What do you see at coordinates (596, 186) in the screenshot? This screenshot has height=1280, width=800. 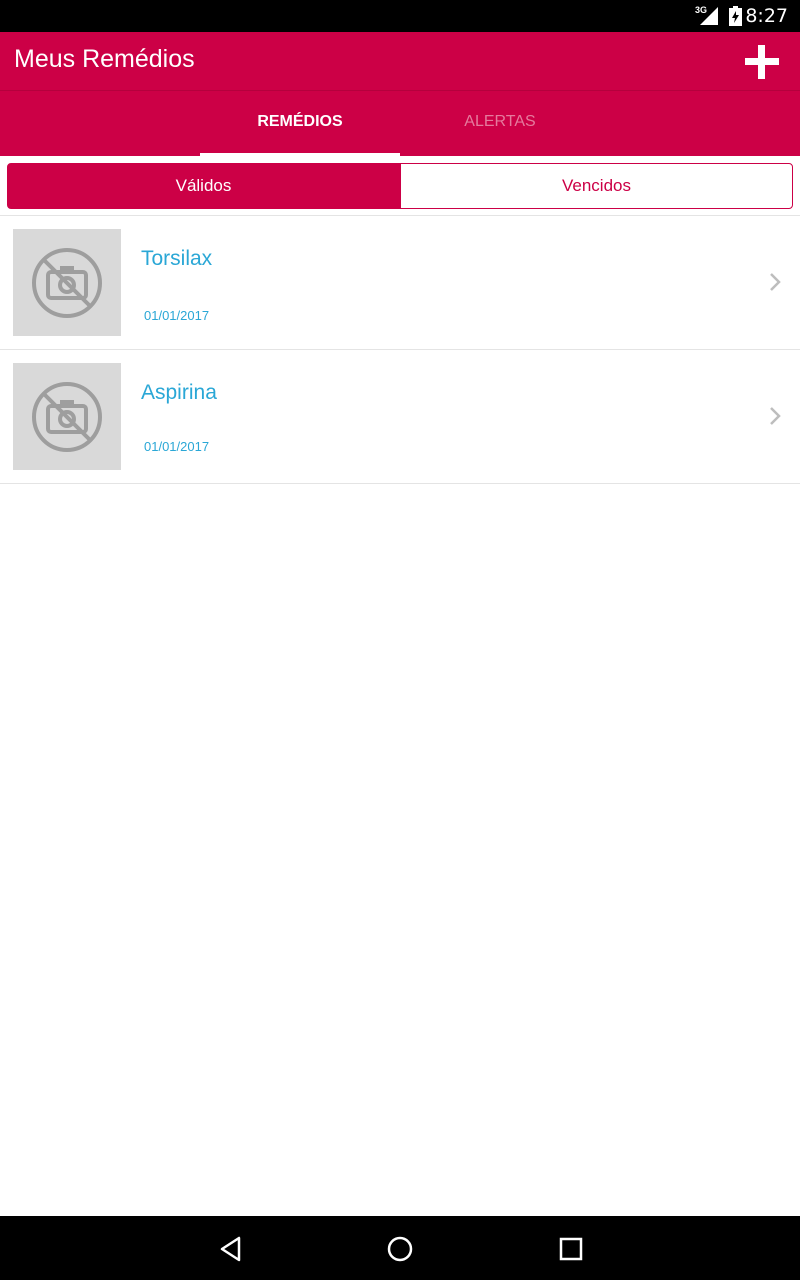 I see `filter-expired-button: Vencidos` at bounding box center [596, 186].